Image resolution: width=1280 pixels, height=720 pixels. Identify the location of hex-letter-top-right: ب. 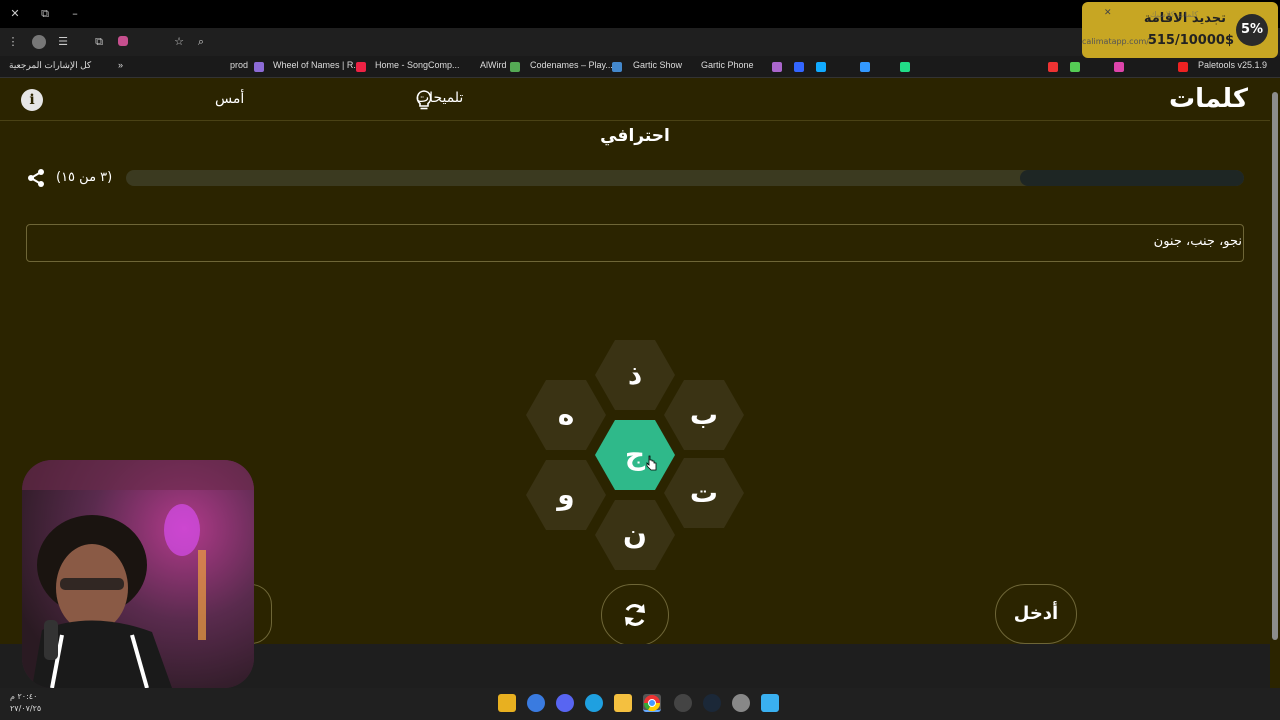
(704, 415).